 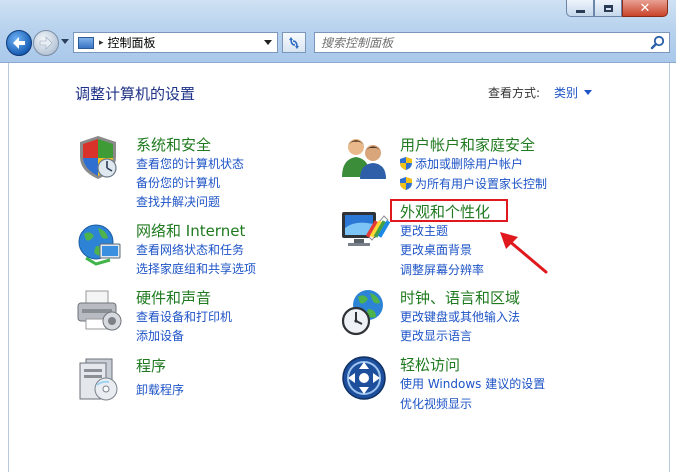 I want to click on link-change-theme: 更改主题, so click(x=424, y=230).